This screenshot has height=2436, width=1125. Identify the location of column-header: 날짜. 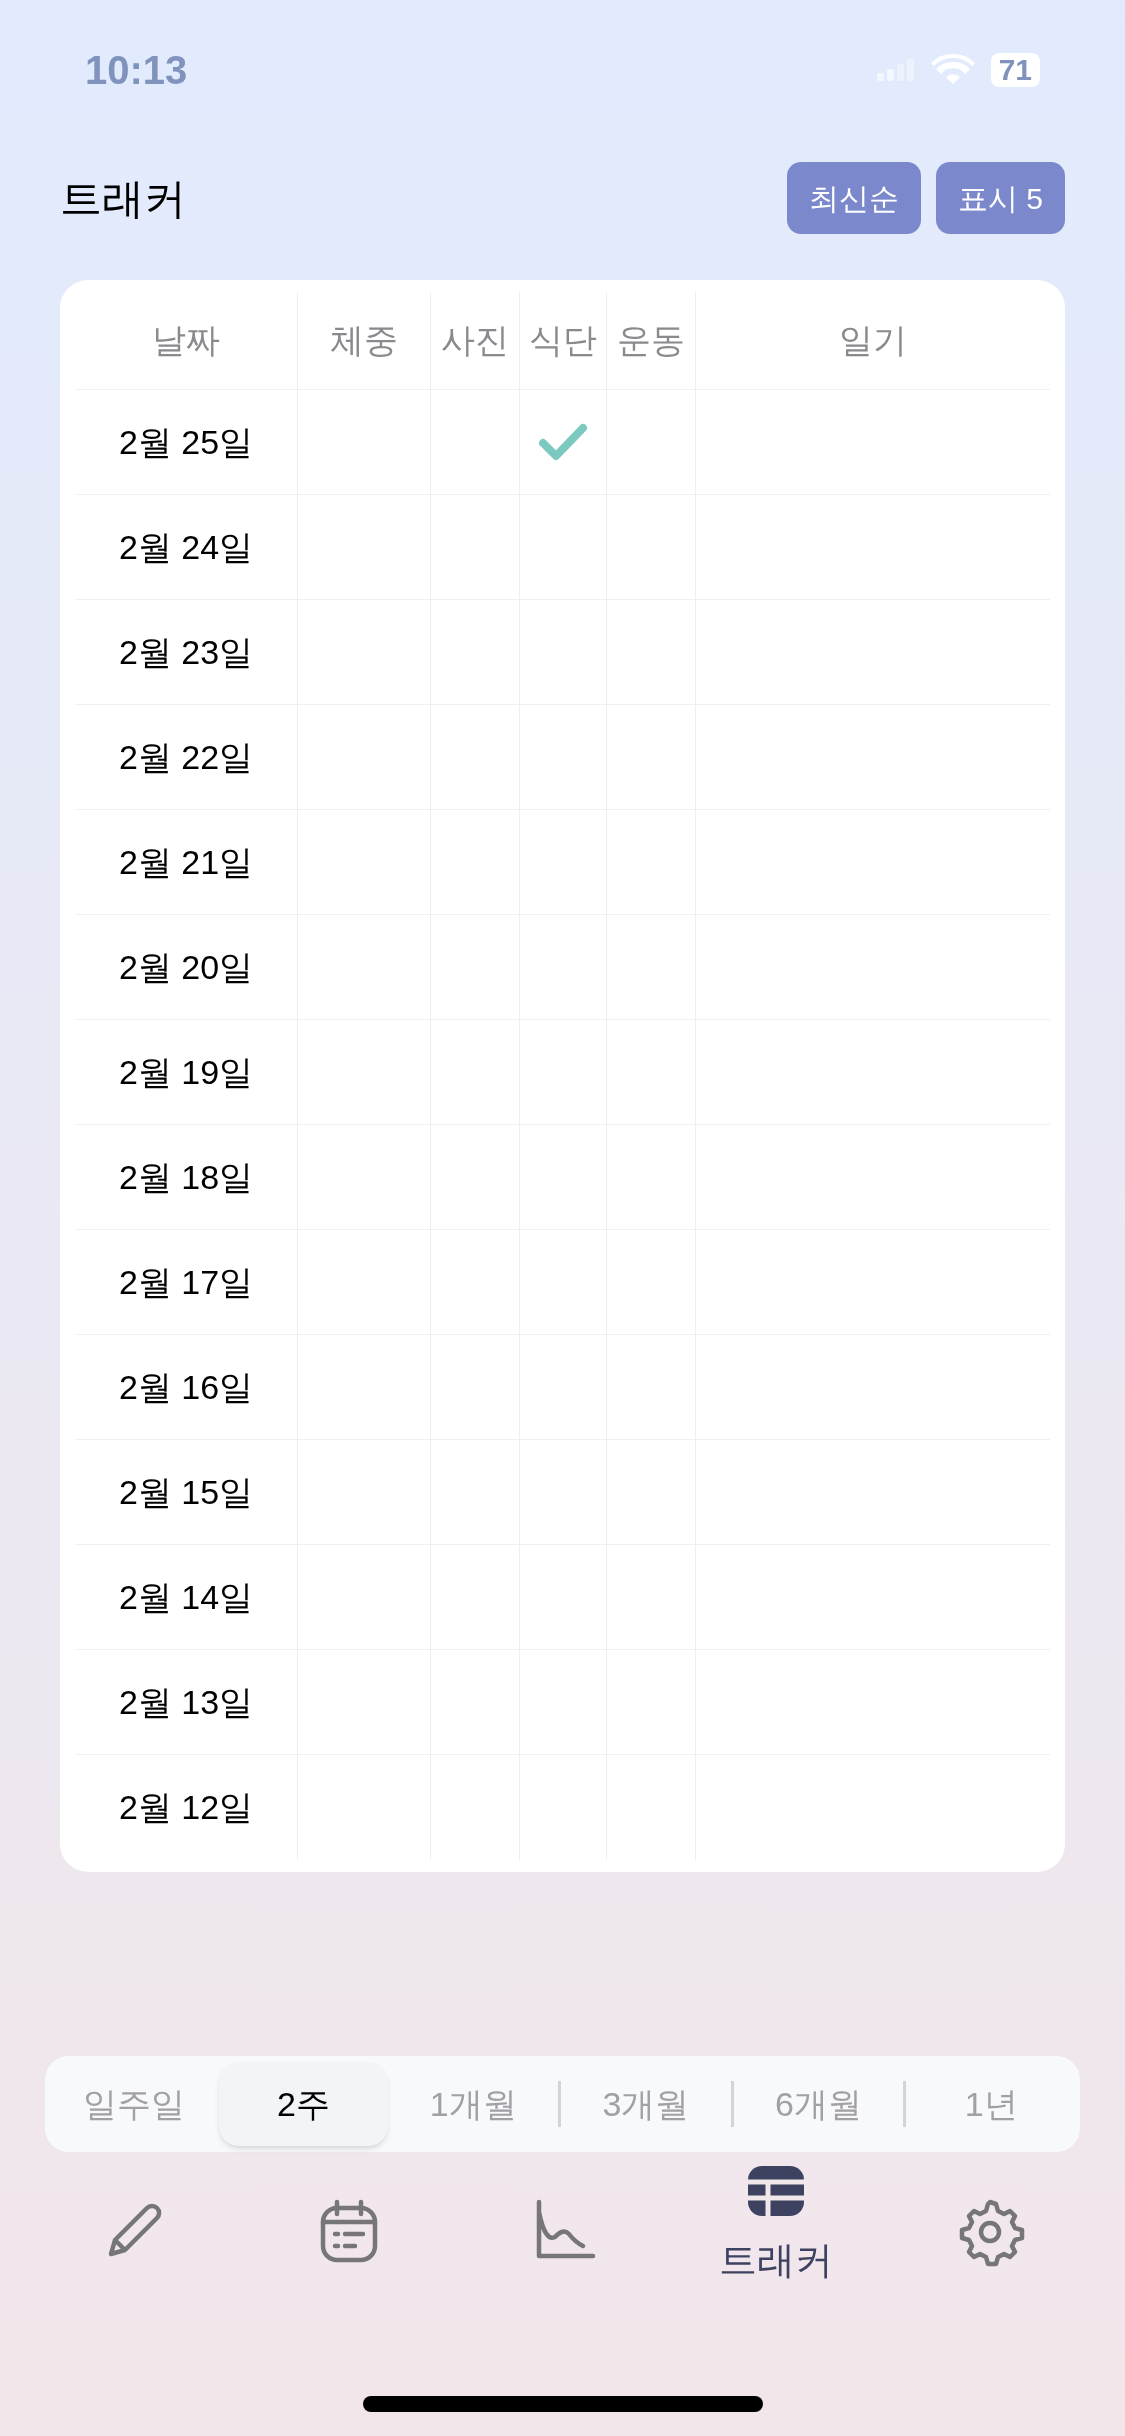
(186, 340).